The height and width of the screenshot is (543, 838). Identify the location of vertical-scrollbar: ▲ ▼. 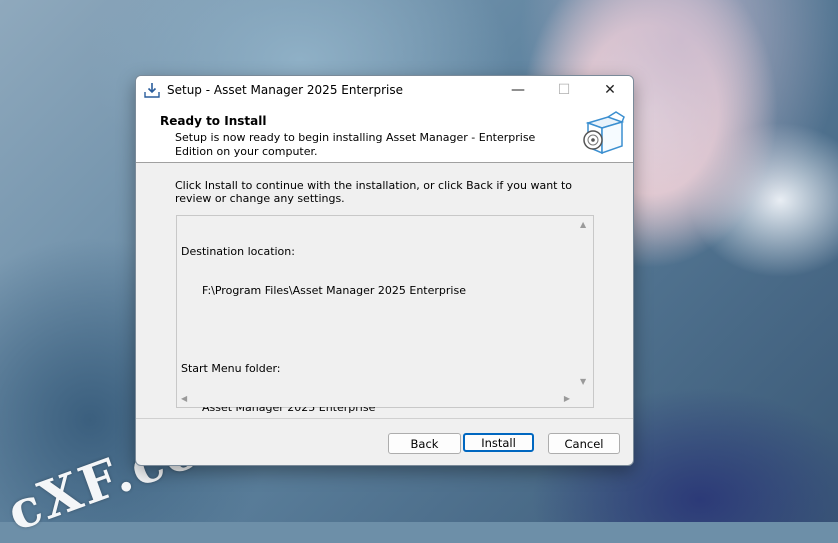
(584, 303).